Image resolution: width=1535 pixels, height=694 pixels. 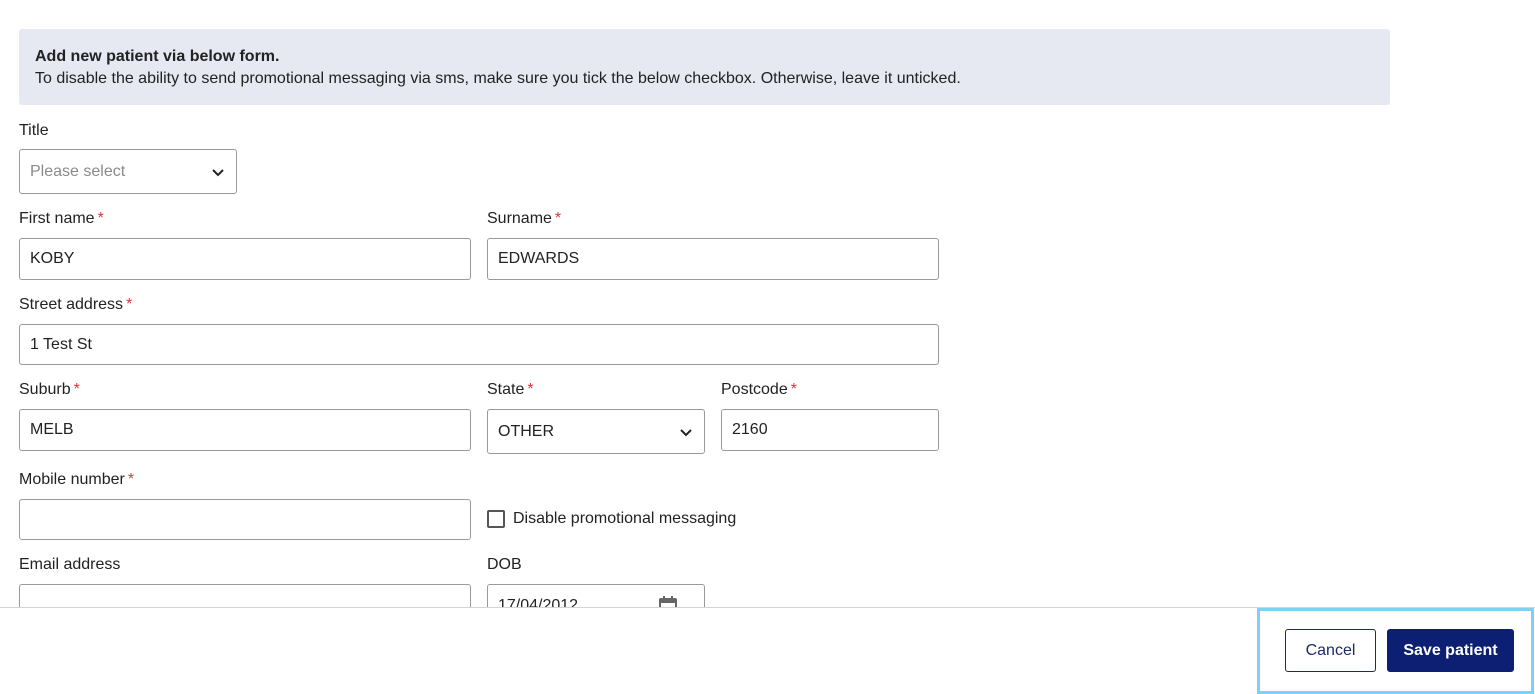 What do you see at coordinates (526, 431) in the screenshot?
I see `state-select-value: OTHER` at bounding box center [526, 431].